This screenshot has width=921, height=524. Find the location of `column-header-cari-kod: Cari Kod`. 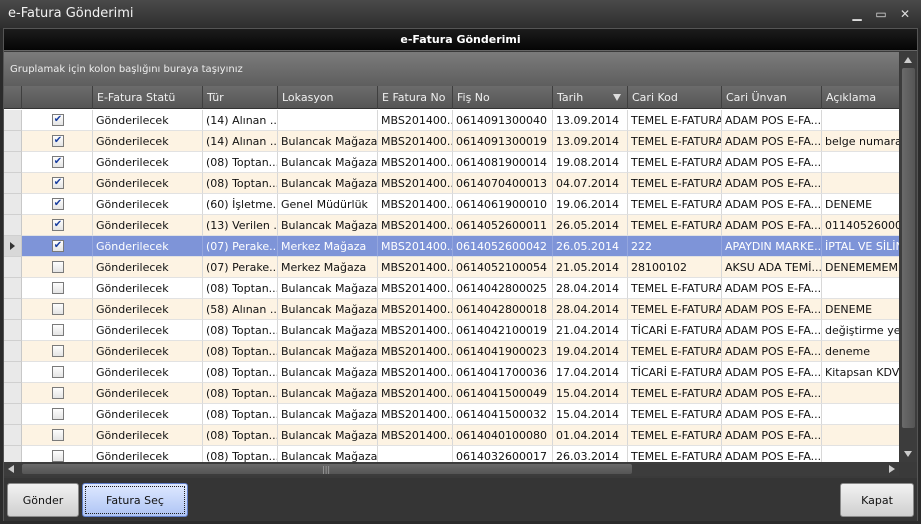

column-header-cari-kod: Cari Kod is located at coordinates (675, 97).